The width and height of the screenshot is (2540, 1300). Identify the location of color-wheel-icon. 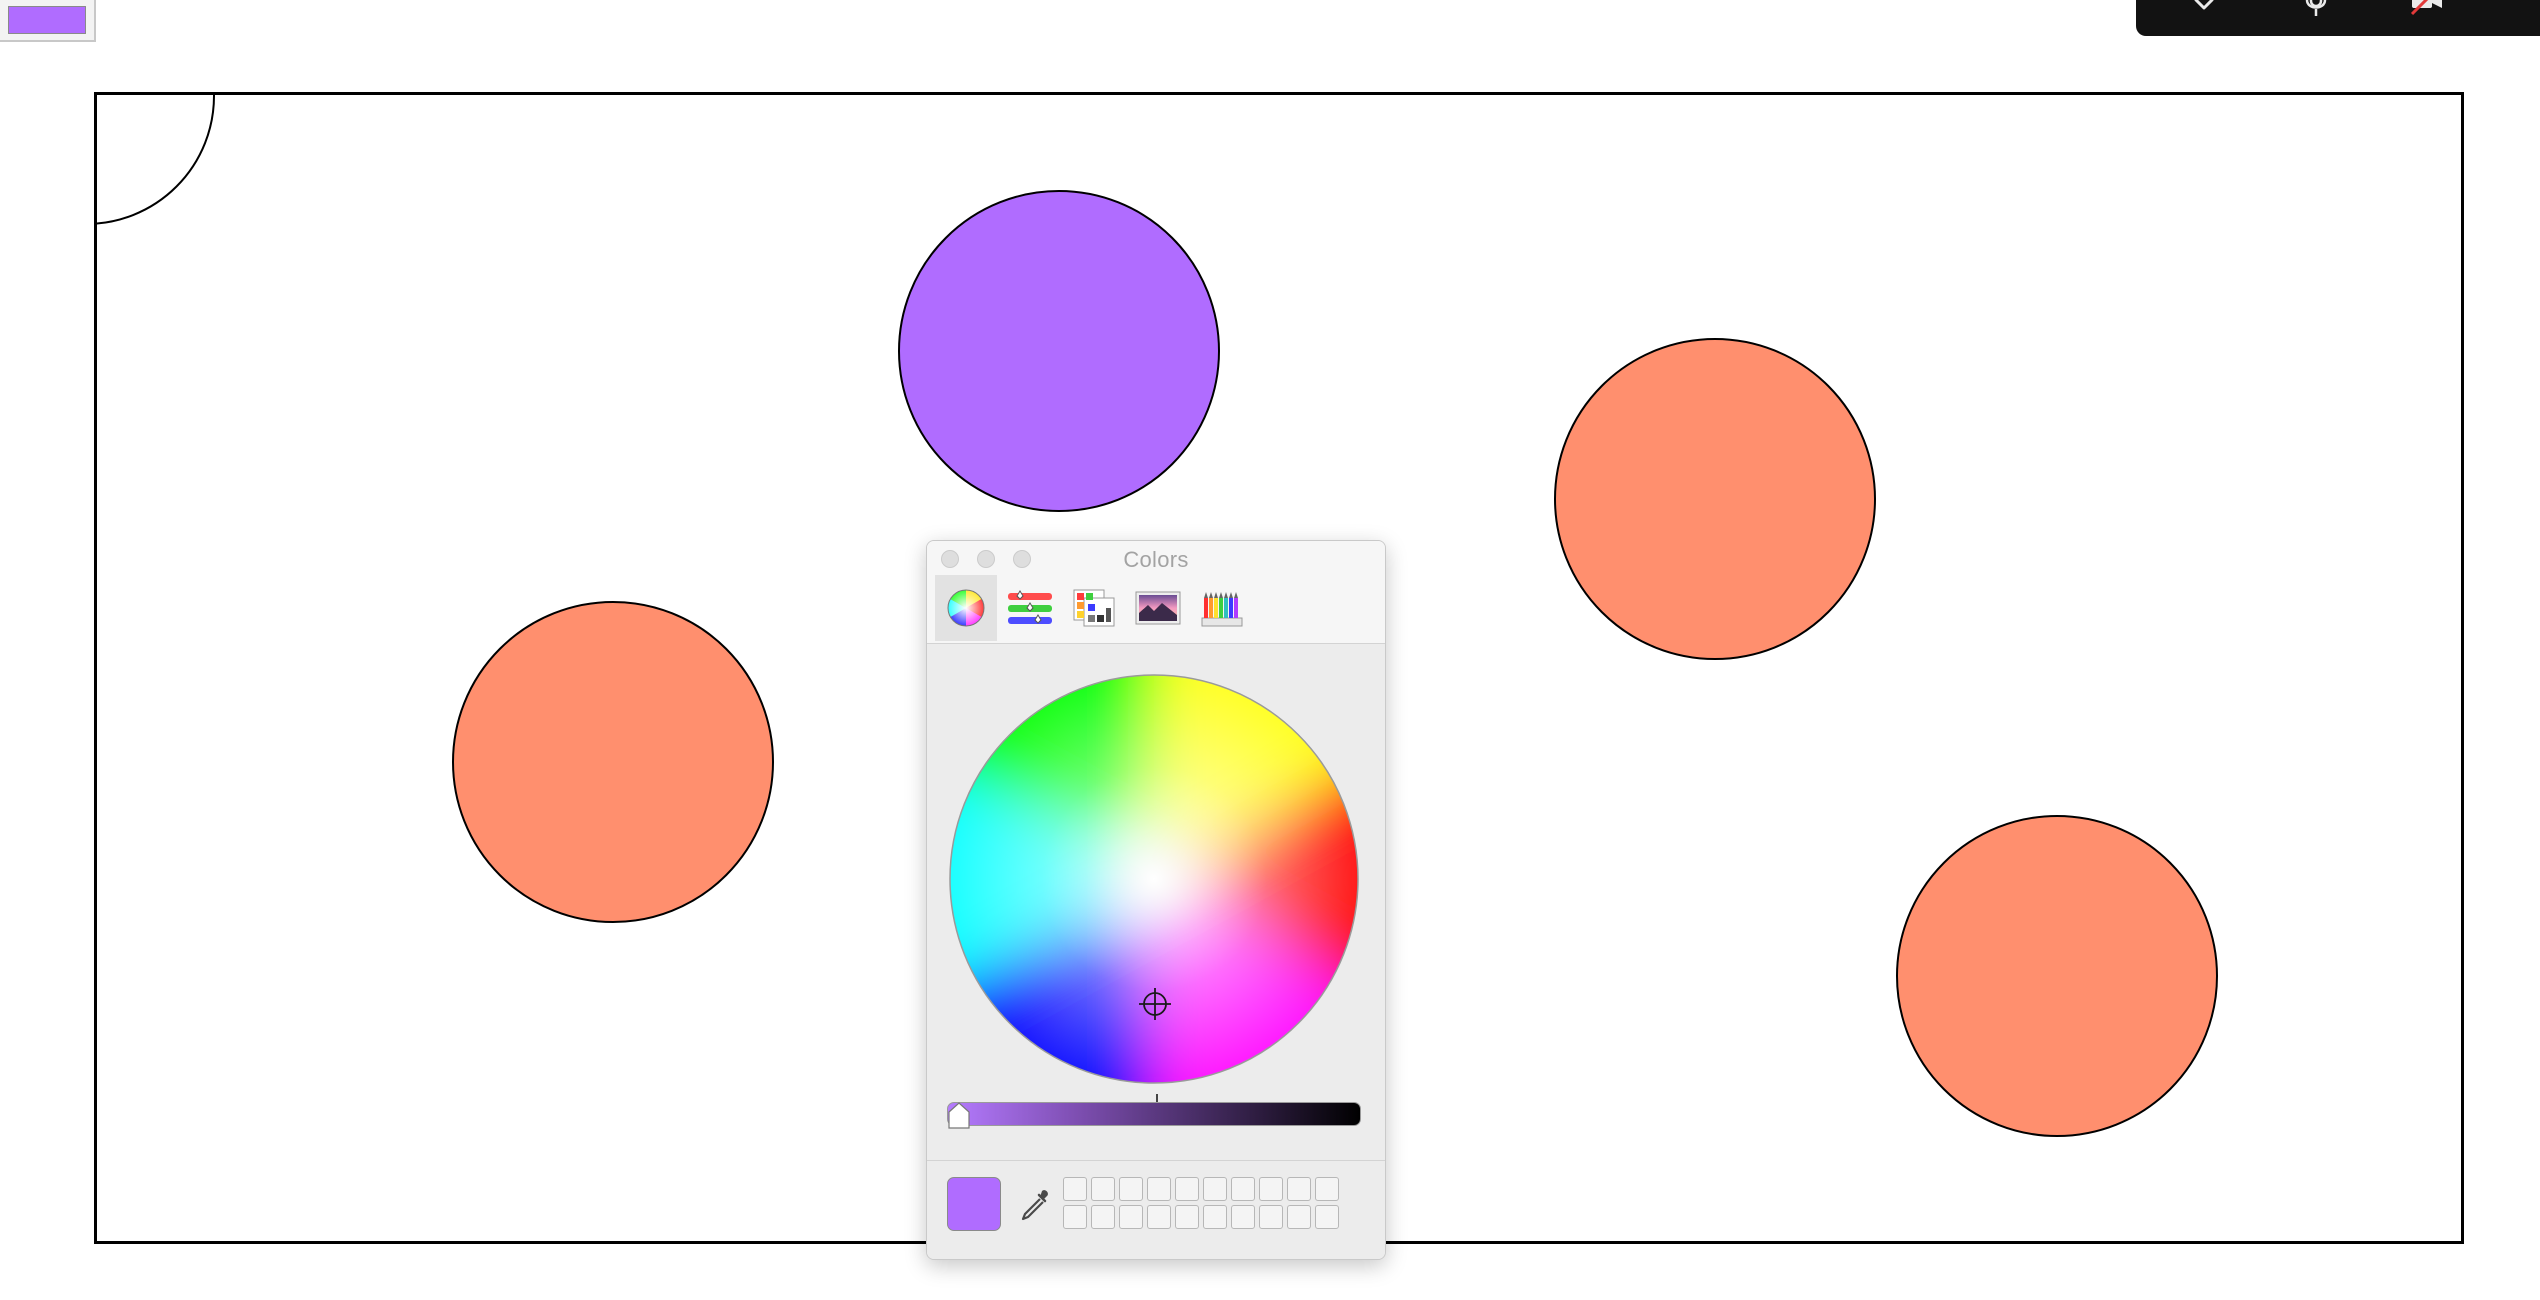
(966, 608).